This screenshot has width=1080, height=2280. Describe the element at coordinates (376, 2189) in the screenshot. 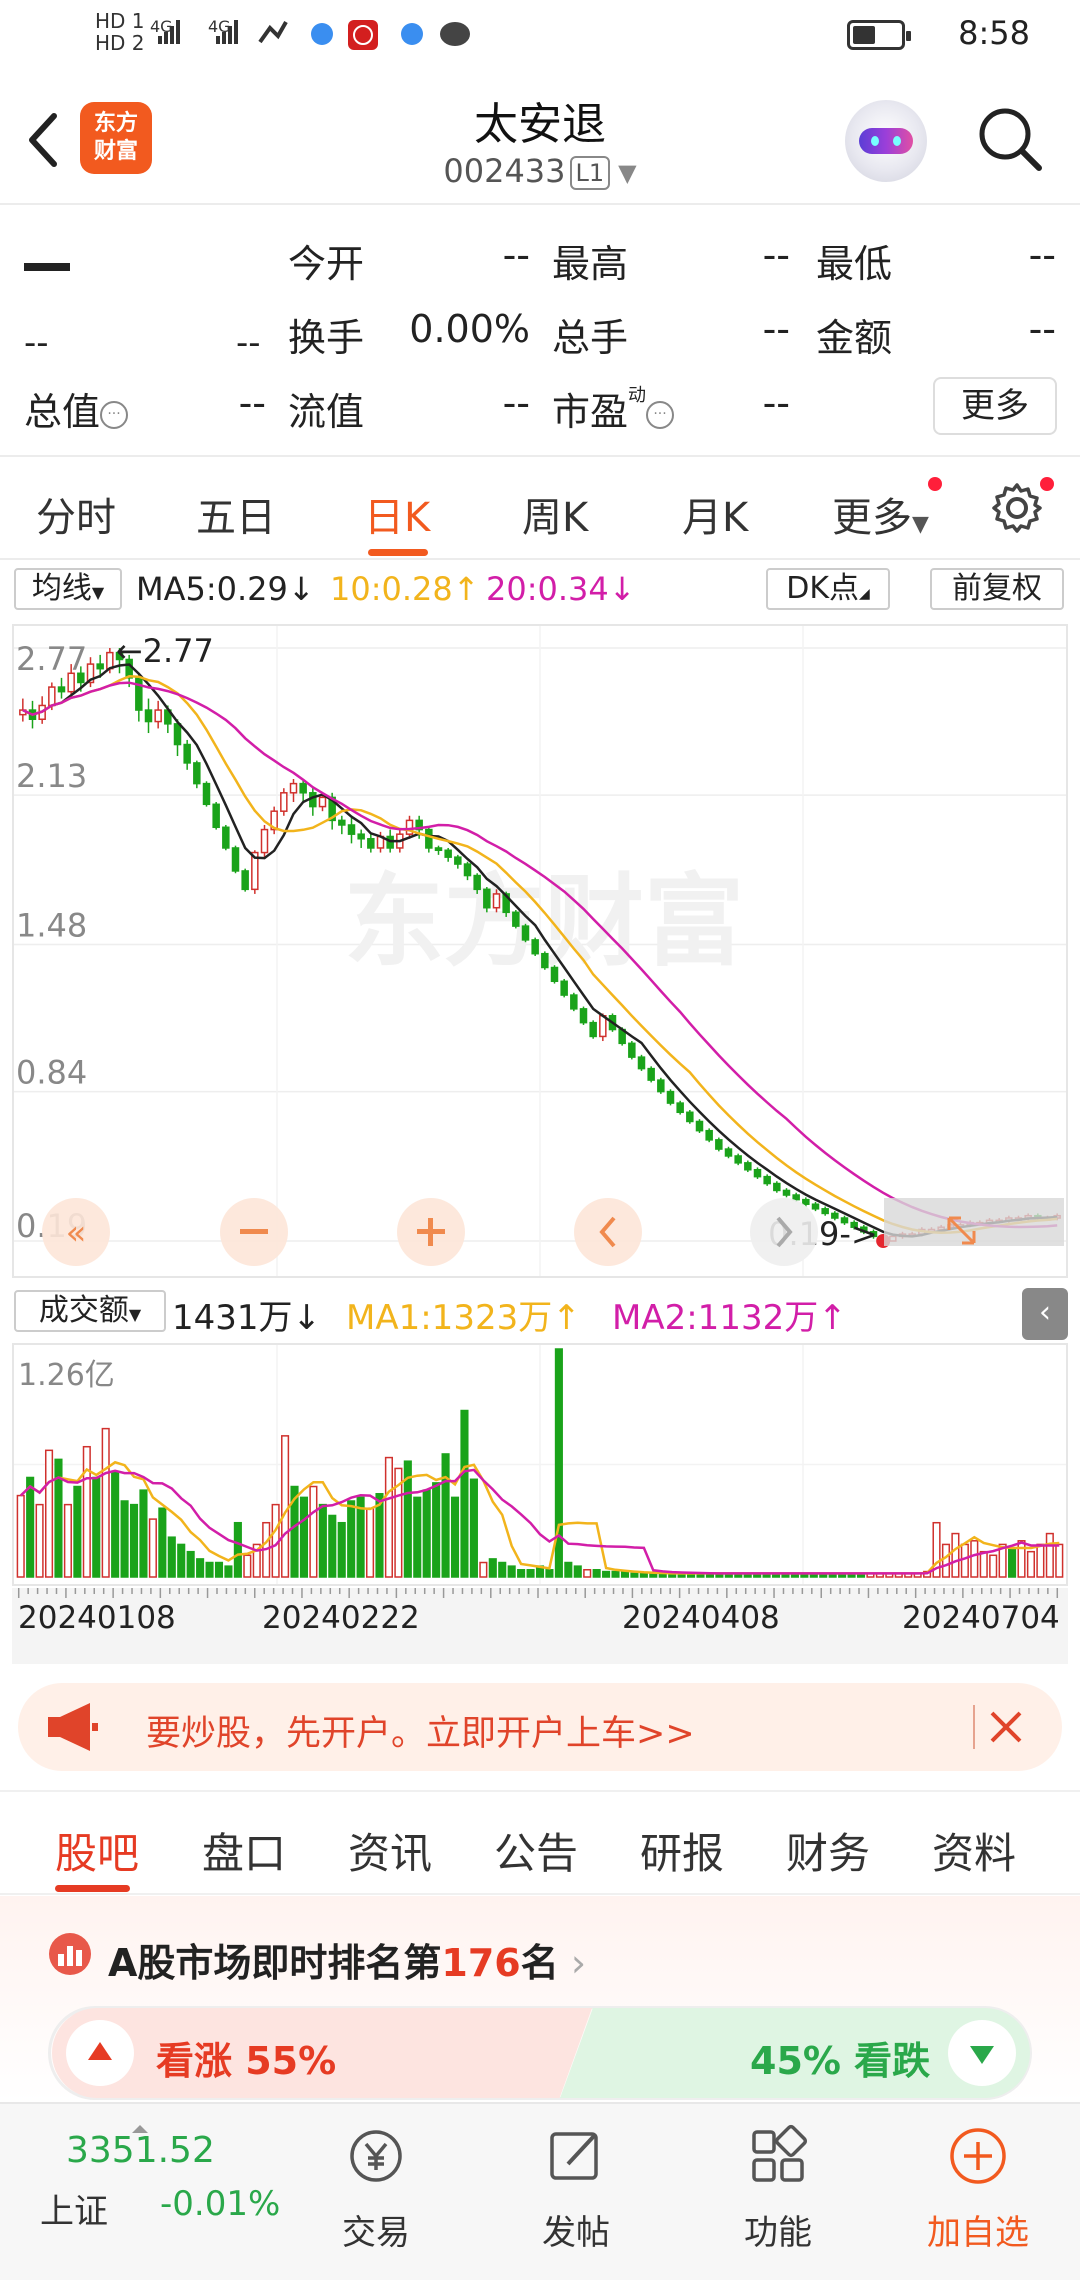

I see `nav-trade: 交易` at that location.